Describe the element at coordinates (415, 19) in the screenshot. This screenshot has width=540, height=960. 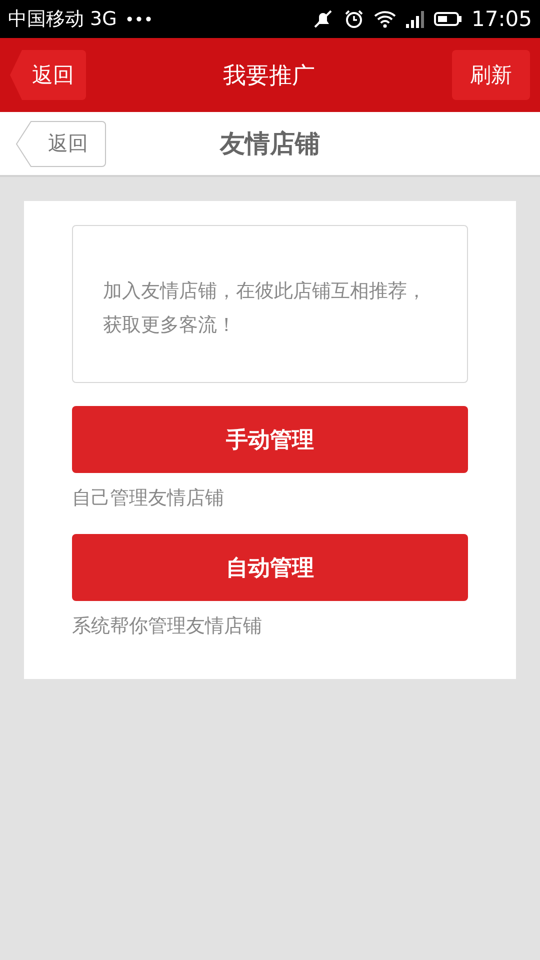
I see `signal-icon` at that location.